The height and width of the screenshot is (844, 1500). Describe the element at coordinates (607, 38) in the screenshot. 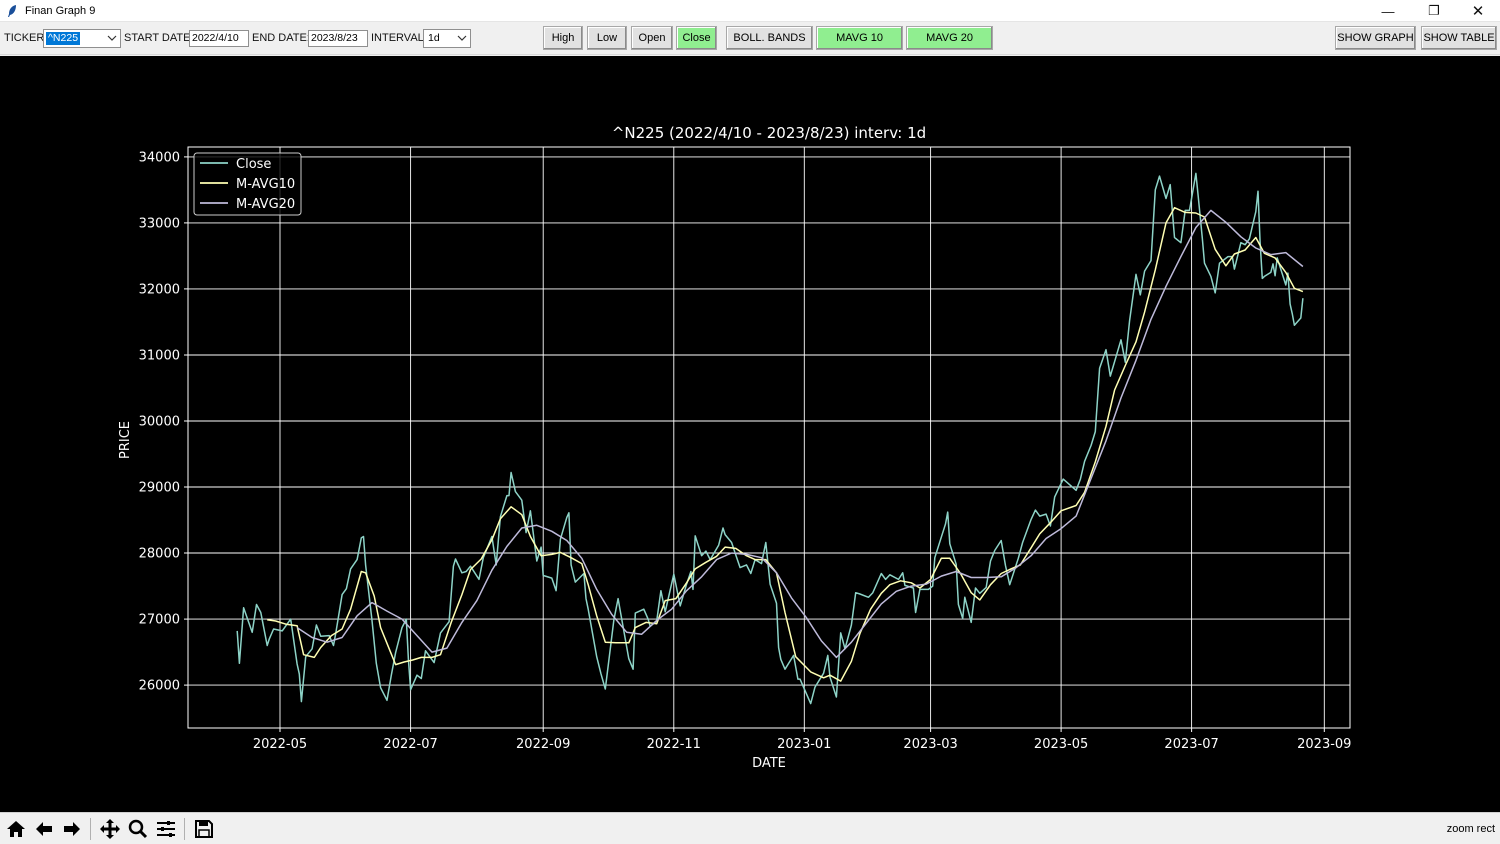

I see `low-button: Low` at that location.